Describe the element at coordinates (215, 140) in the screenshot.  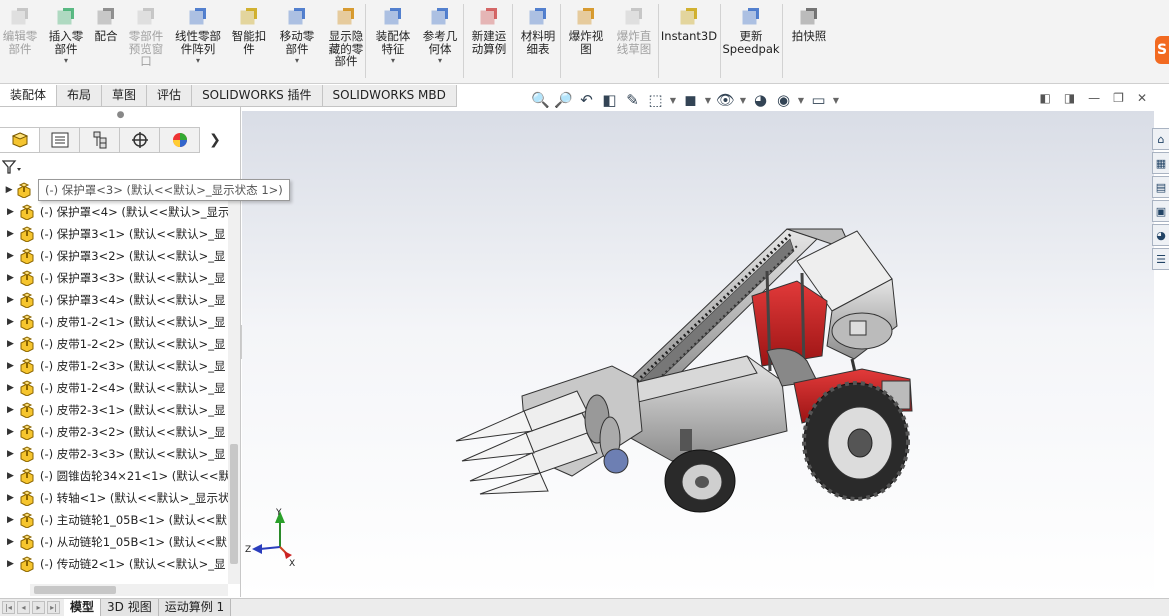
I see `chevron-right-icon: ❯` at that location.